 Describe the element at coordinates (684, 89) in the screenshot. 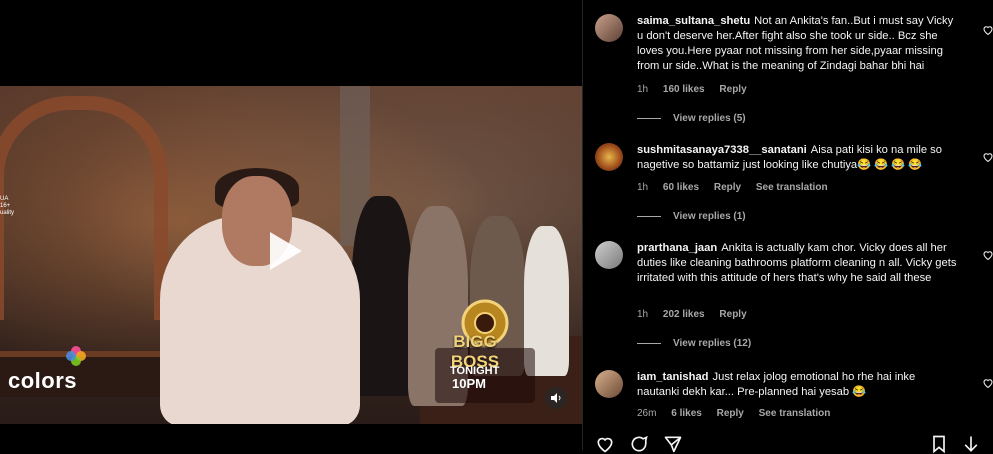

I see `comment-likes: 160 likes` at that location.